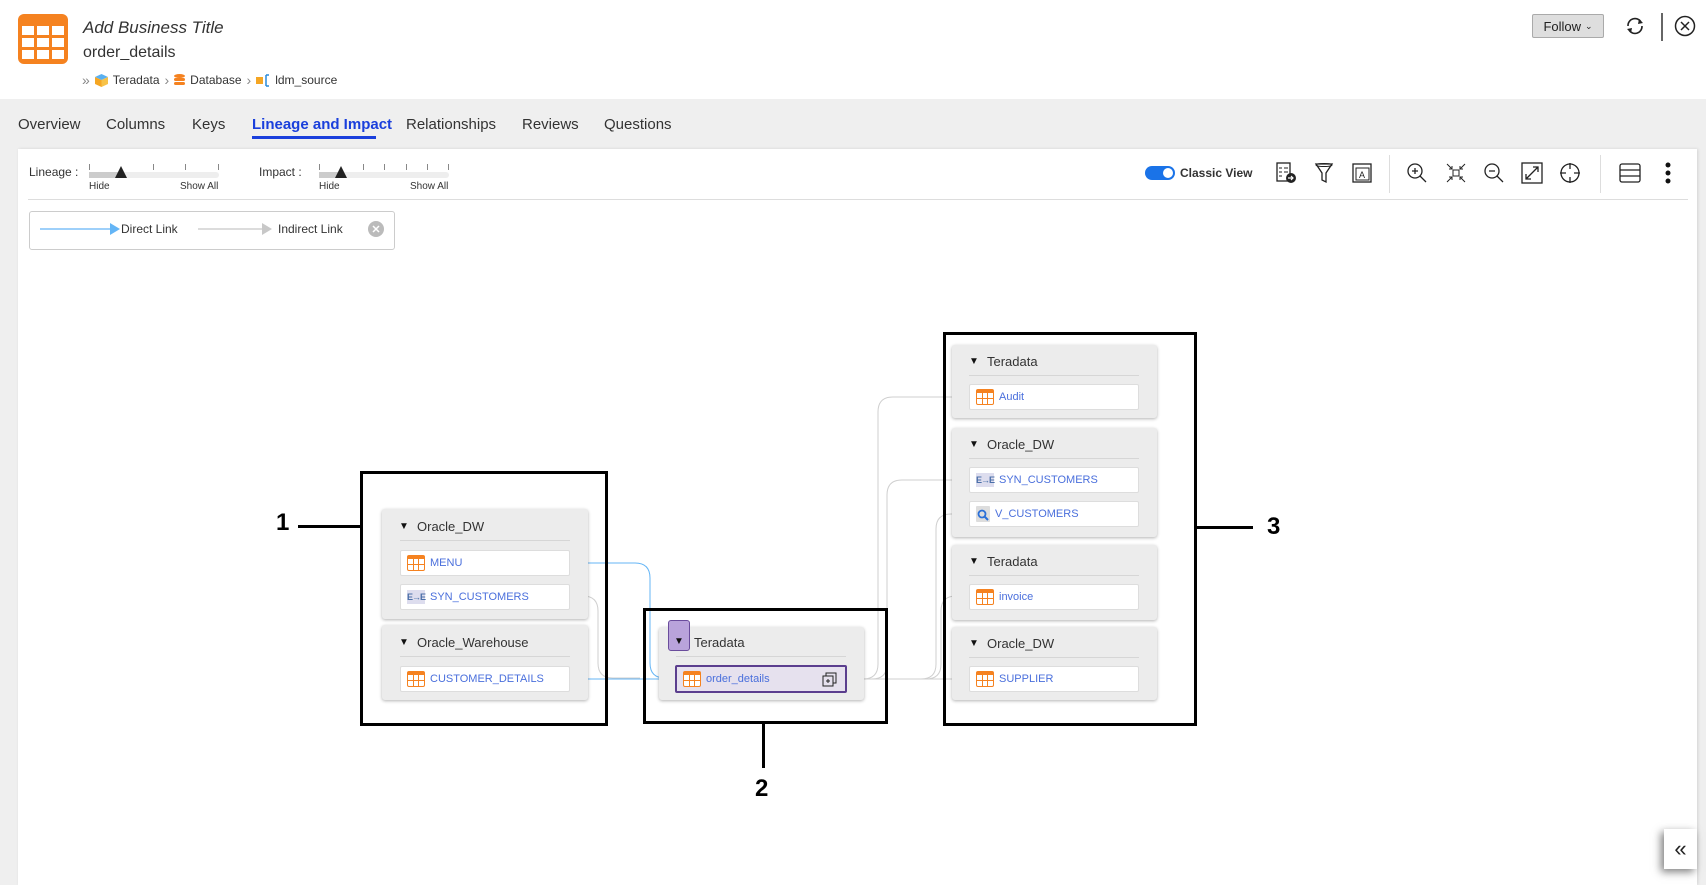 The height and width of the screenshot is (885, 1706). Describe the element at coordinates (762, 788) in the screenshot. I see `annotation-number-2: 2` at that location.